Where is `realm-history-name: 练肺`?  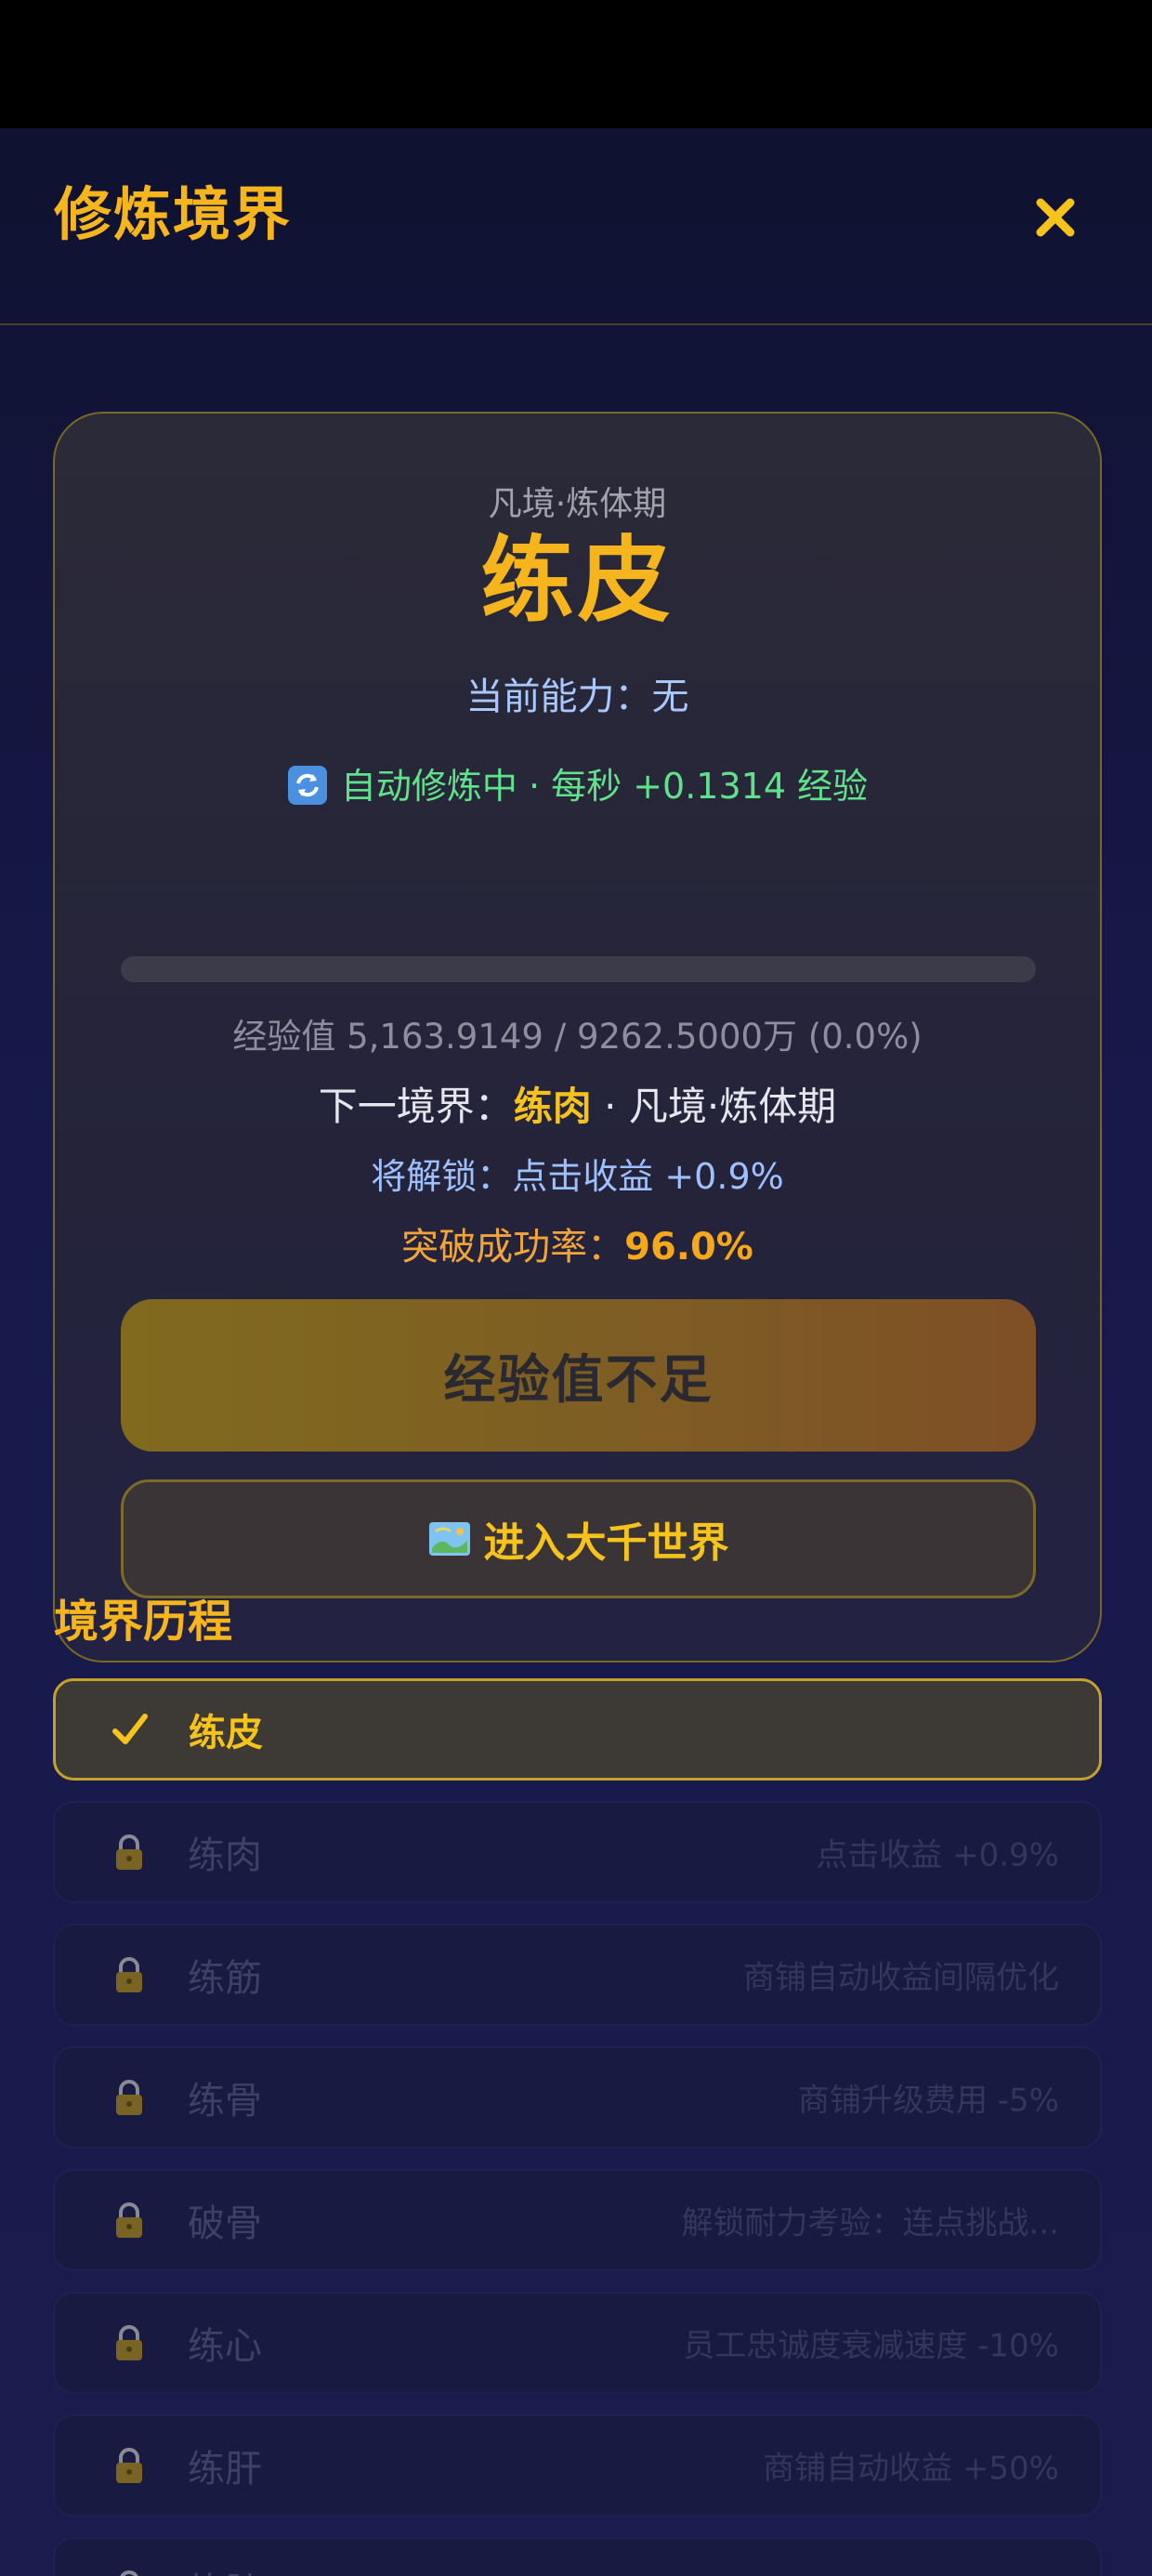
realm-history-name: 练肺 is located at coordinates (225, 2568).